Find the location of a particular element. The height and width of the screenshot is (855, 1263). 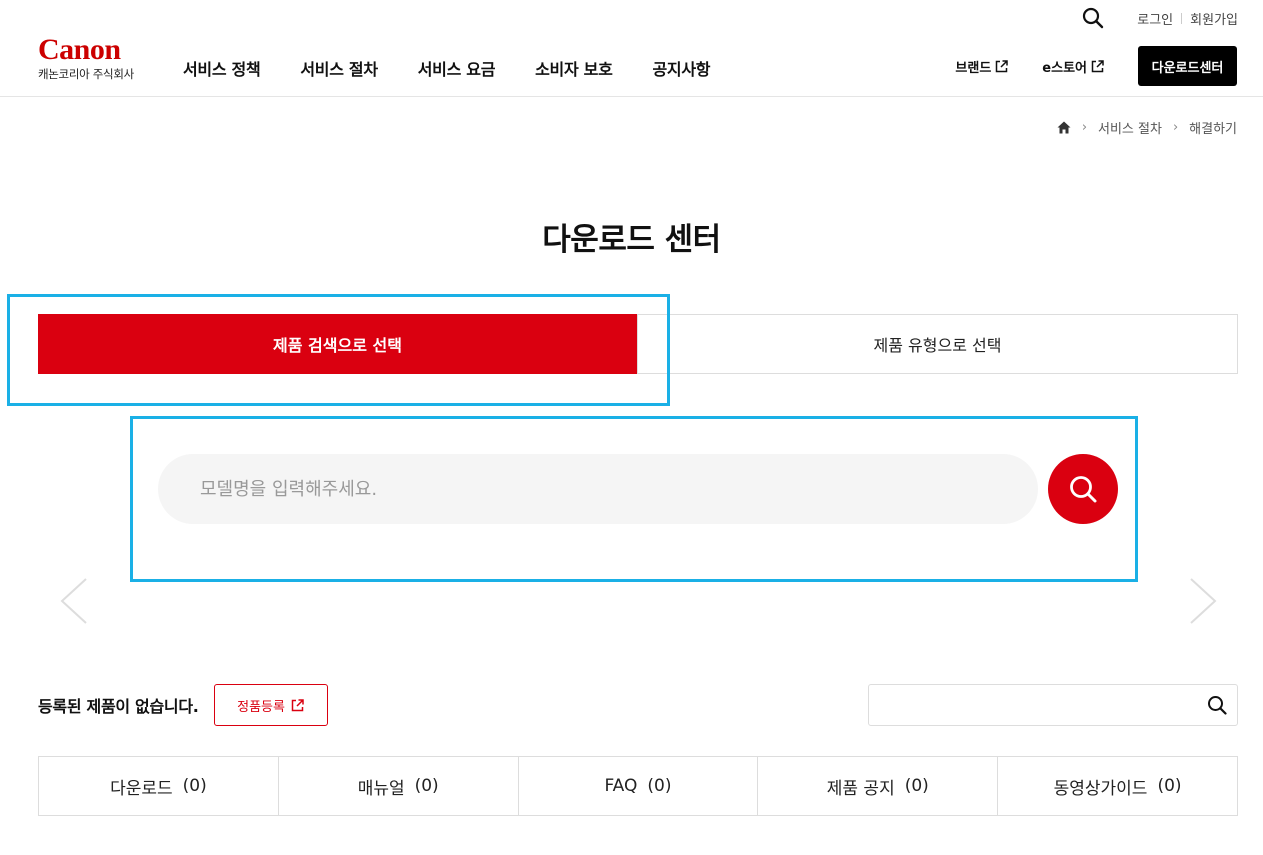

selection-tabs: 제품 검색으로 선택 제품 유형으로 선택 is located at coordinates (638, 344).